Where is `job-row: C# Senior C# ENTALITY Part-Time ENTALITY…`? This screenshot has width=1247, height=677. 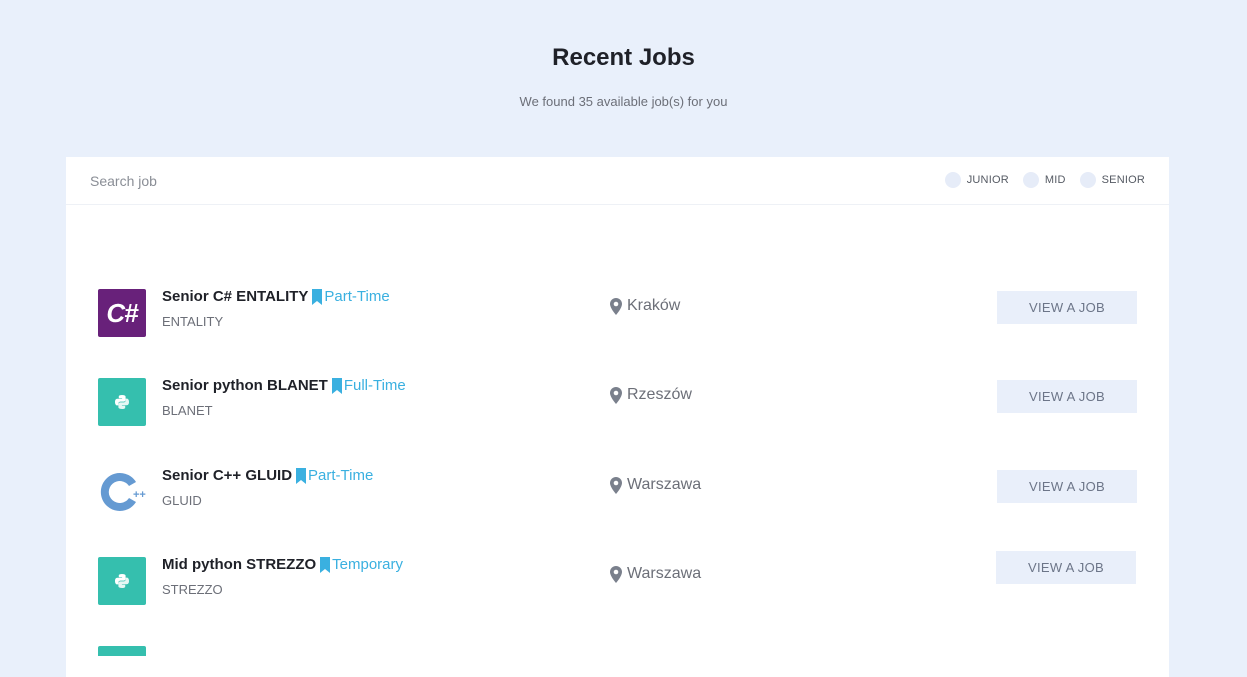 job-row: C# Senior C# ENTALITY Part-Time ENTALITY… is located at coordinates (617, 318).